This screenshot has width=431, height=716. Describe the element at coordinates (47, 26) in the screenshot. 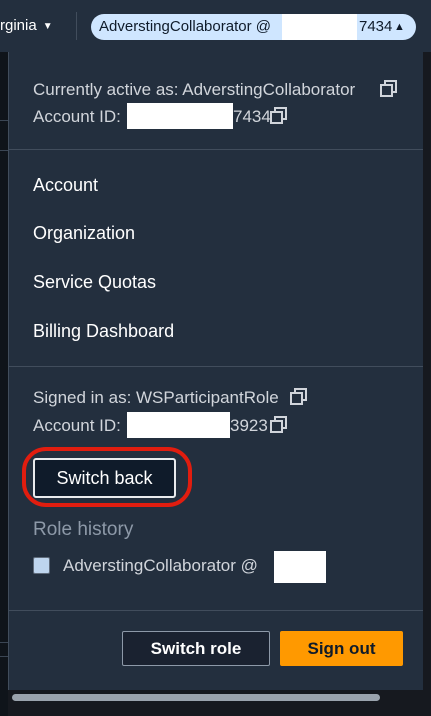

I see `caret-down-icon: ▼` at that location.